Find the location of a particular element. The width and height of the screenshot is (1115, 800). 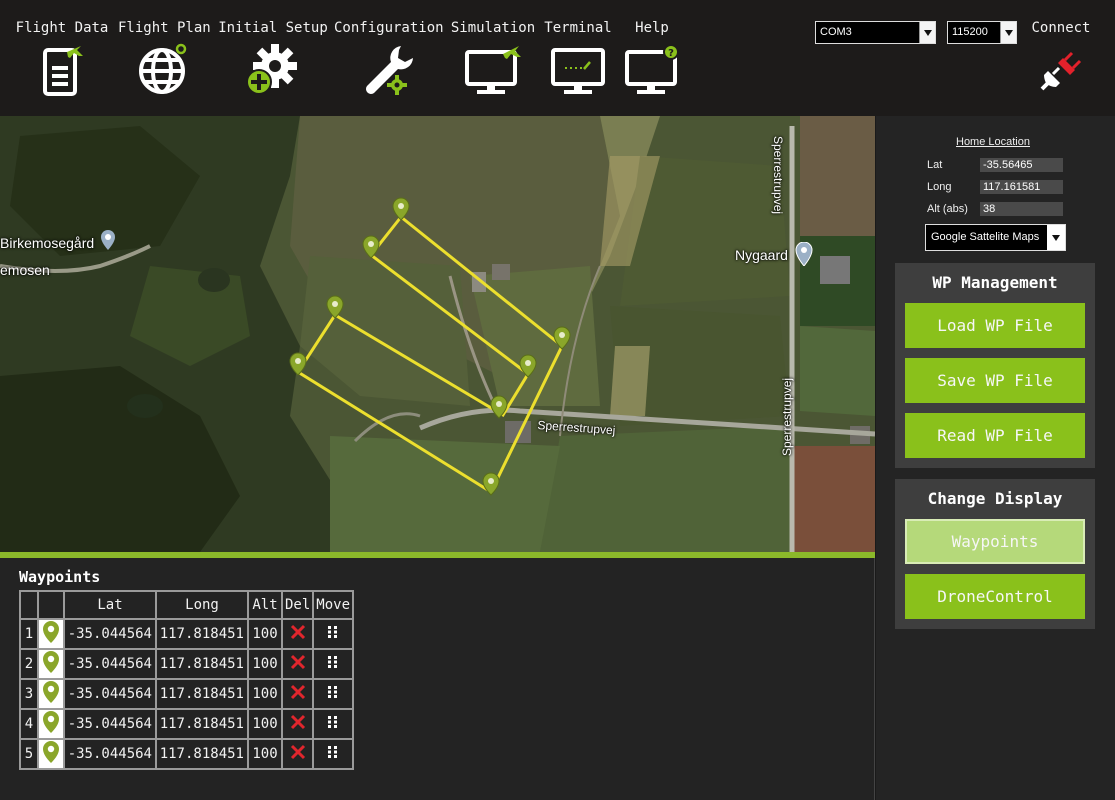

monitor-plane-icon is located at coordinates (493, 70).